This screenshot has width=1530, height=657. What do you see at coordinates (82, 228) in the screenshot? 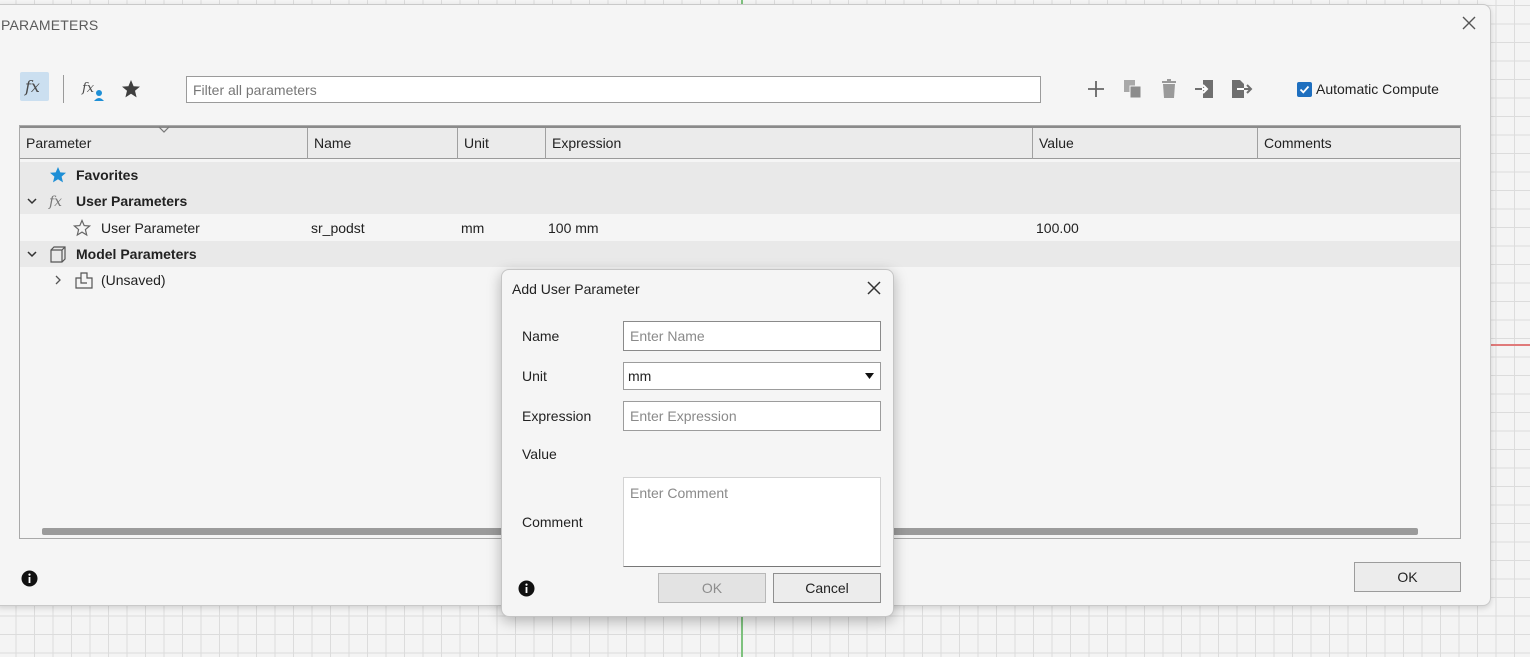
I see `star-outline-icon` at bounding box center [82, 228].